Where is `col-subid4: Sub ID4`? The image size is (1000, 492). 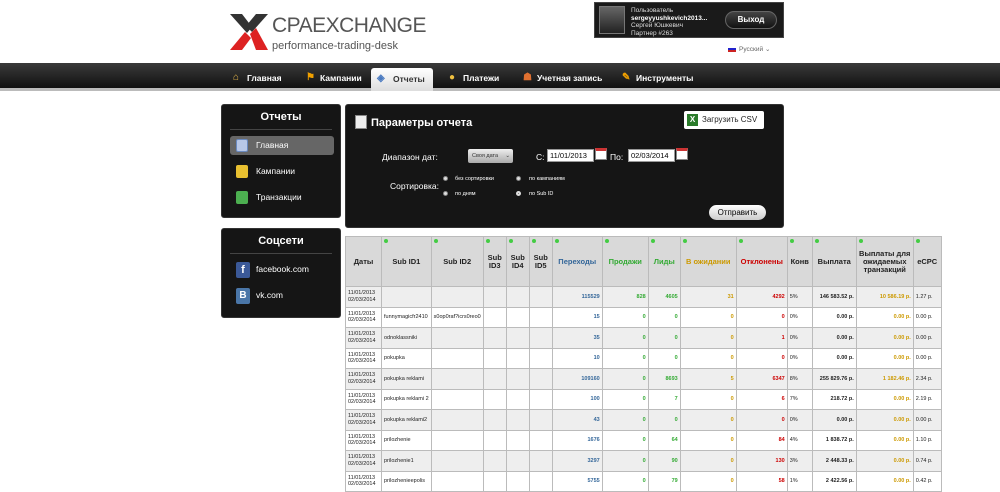
col-subid4: Sub ID4 is located at coordinates (517, 261).